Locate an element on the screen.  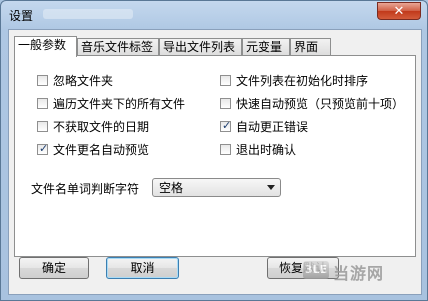
auto-correct-label: 自动更正错误 is located at coordinates (272, 127).